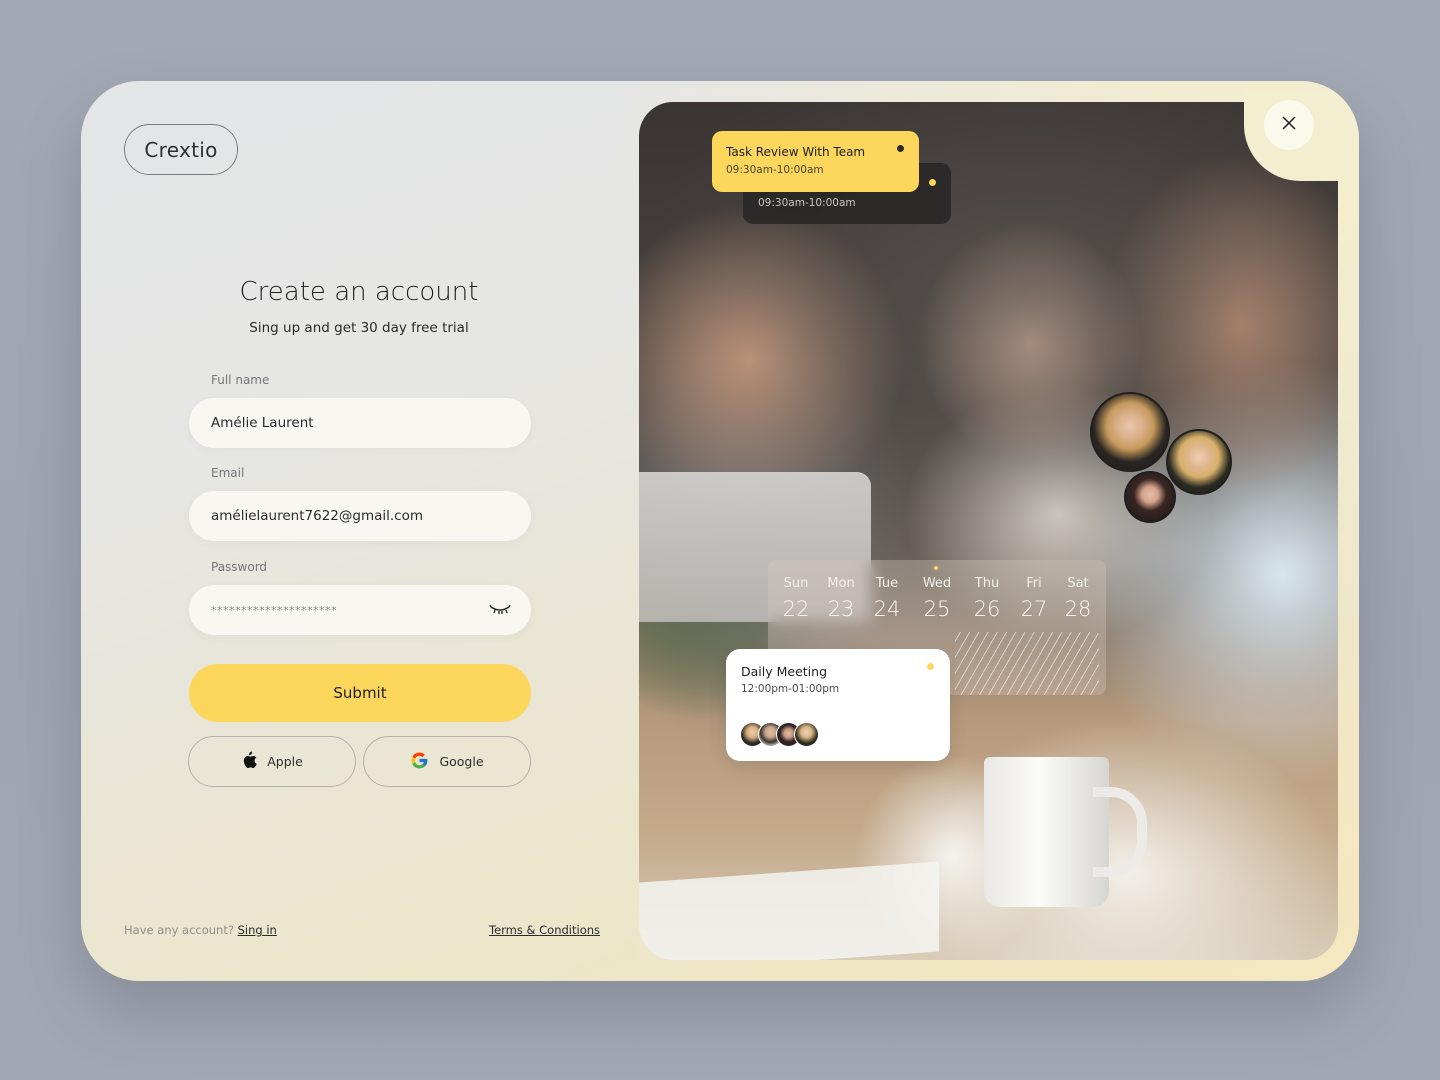  I want to click on calendar-date: 24, so click(887, 609).